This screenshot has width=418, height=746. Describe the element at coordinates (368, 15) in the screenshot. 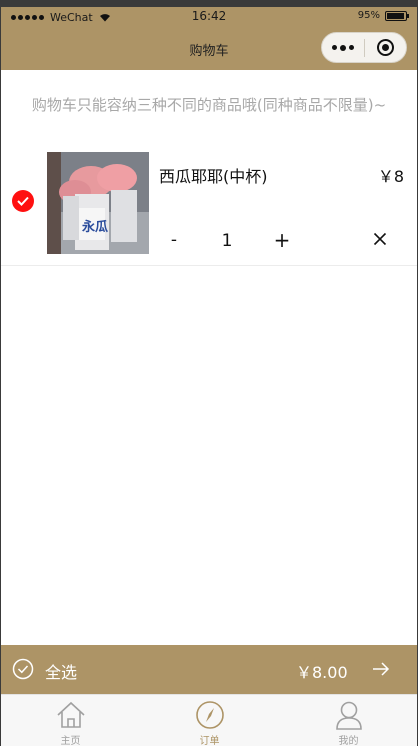

I see `battery-percent: 95%` at that location.